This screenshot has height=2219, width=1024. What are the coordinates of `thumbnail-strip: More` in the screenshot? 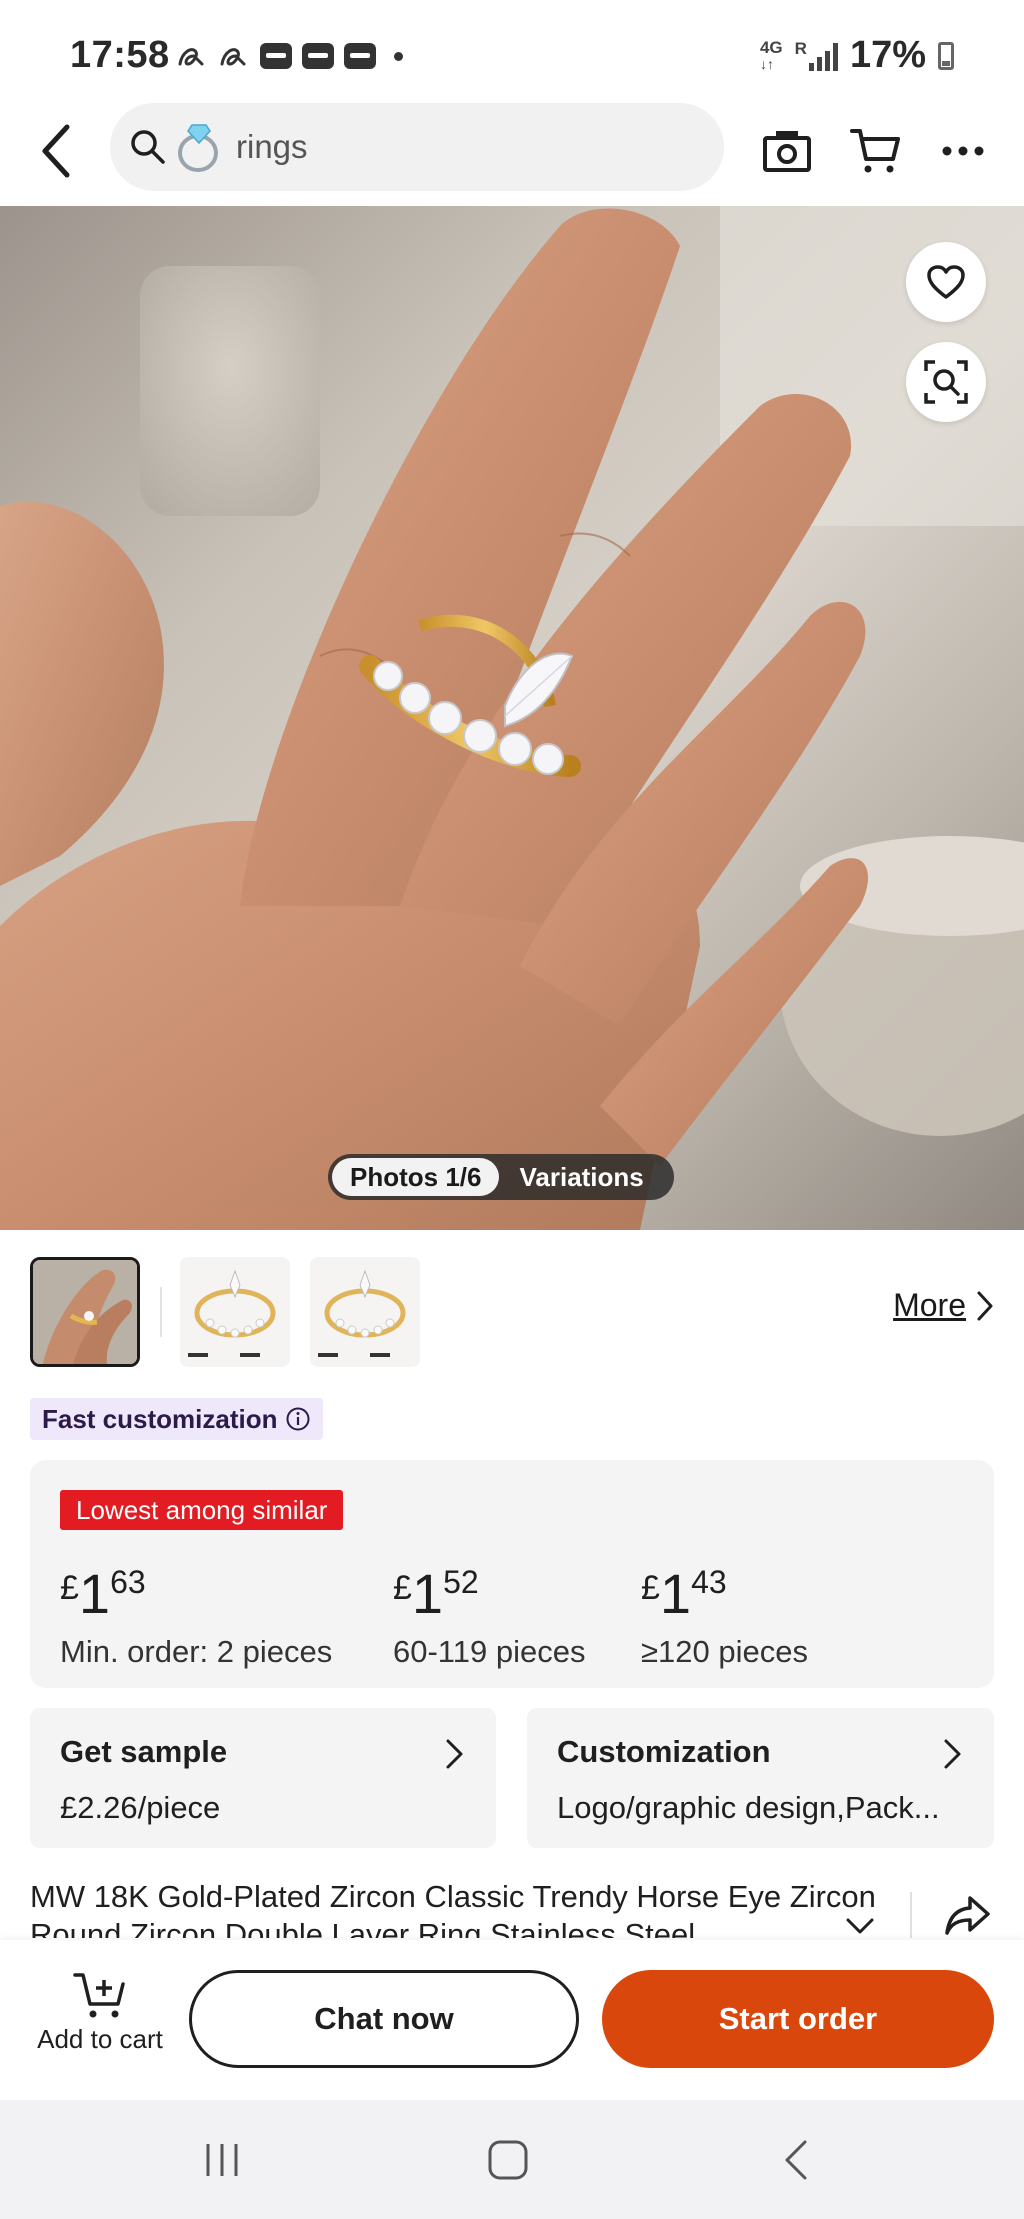 It's located at (512, 1312).